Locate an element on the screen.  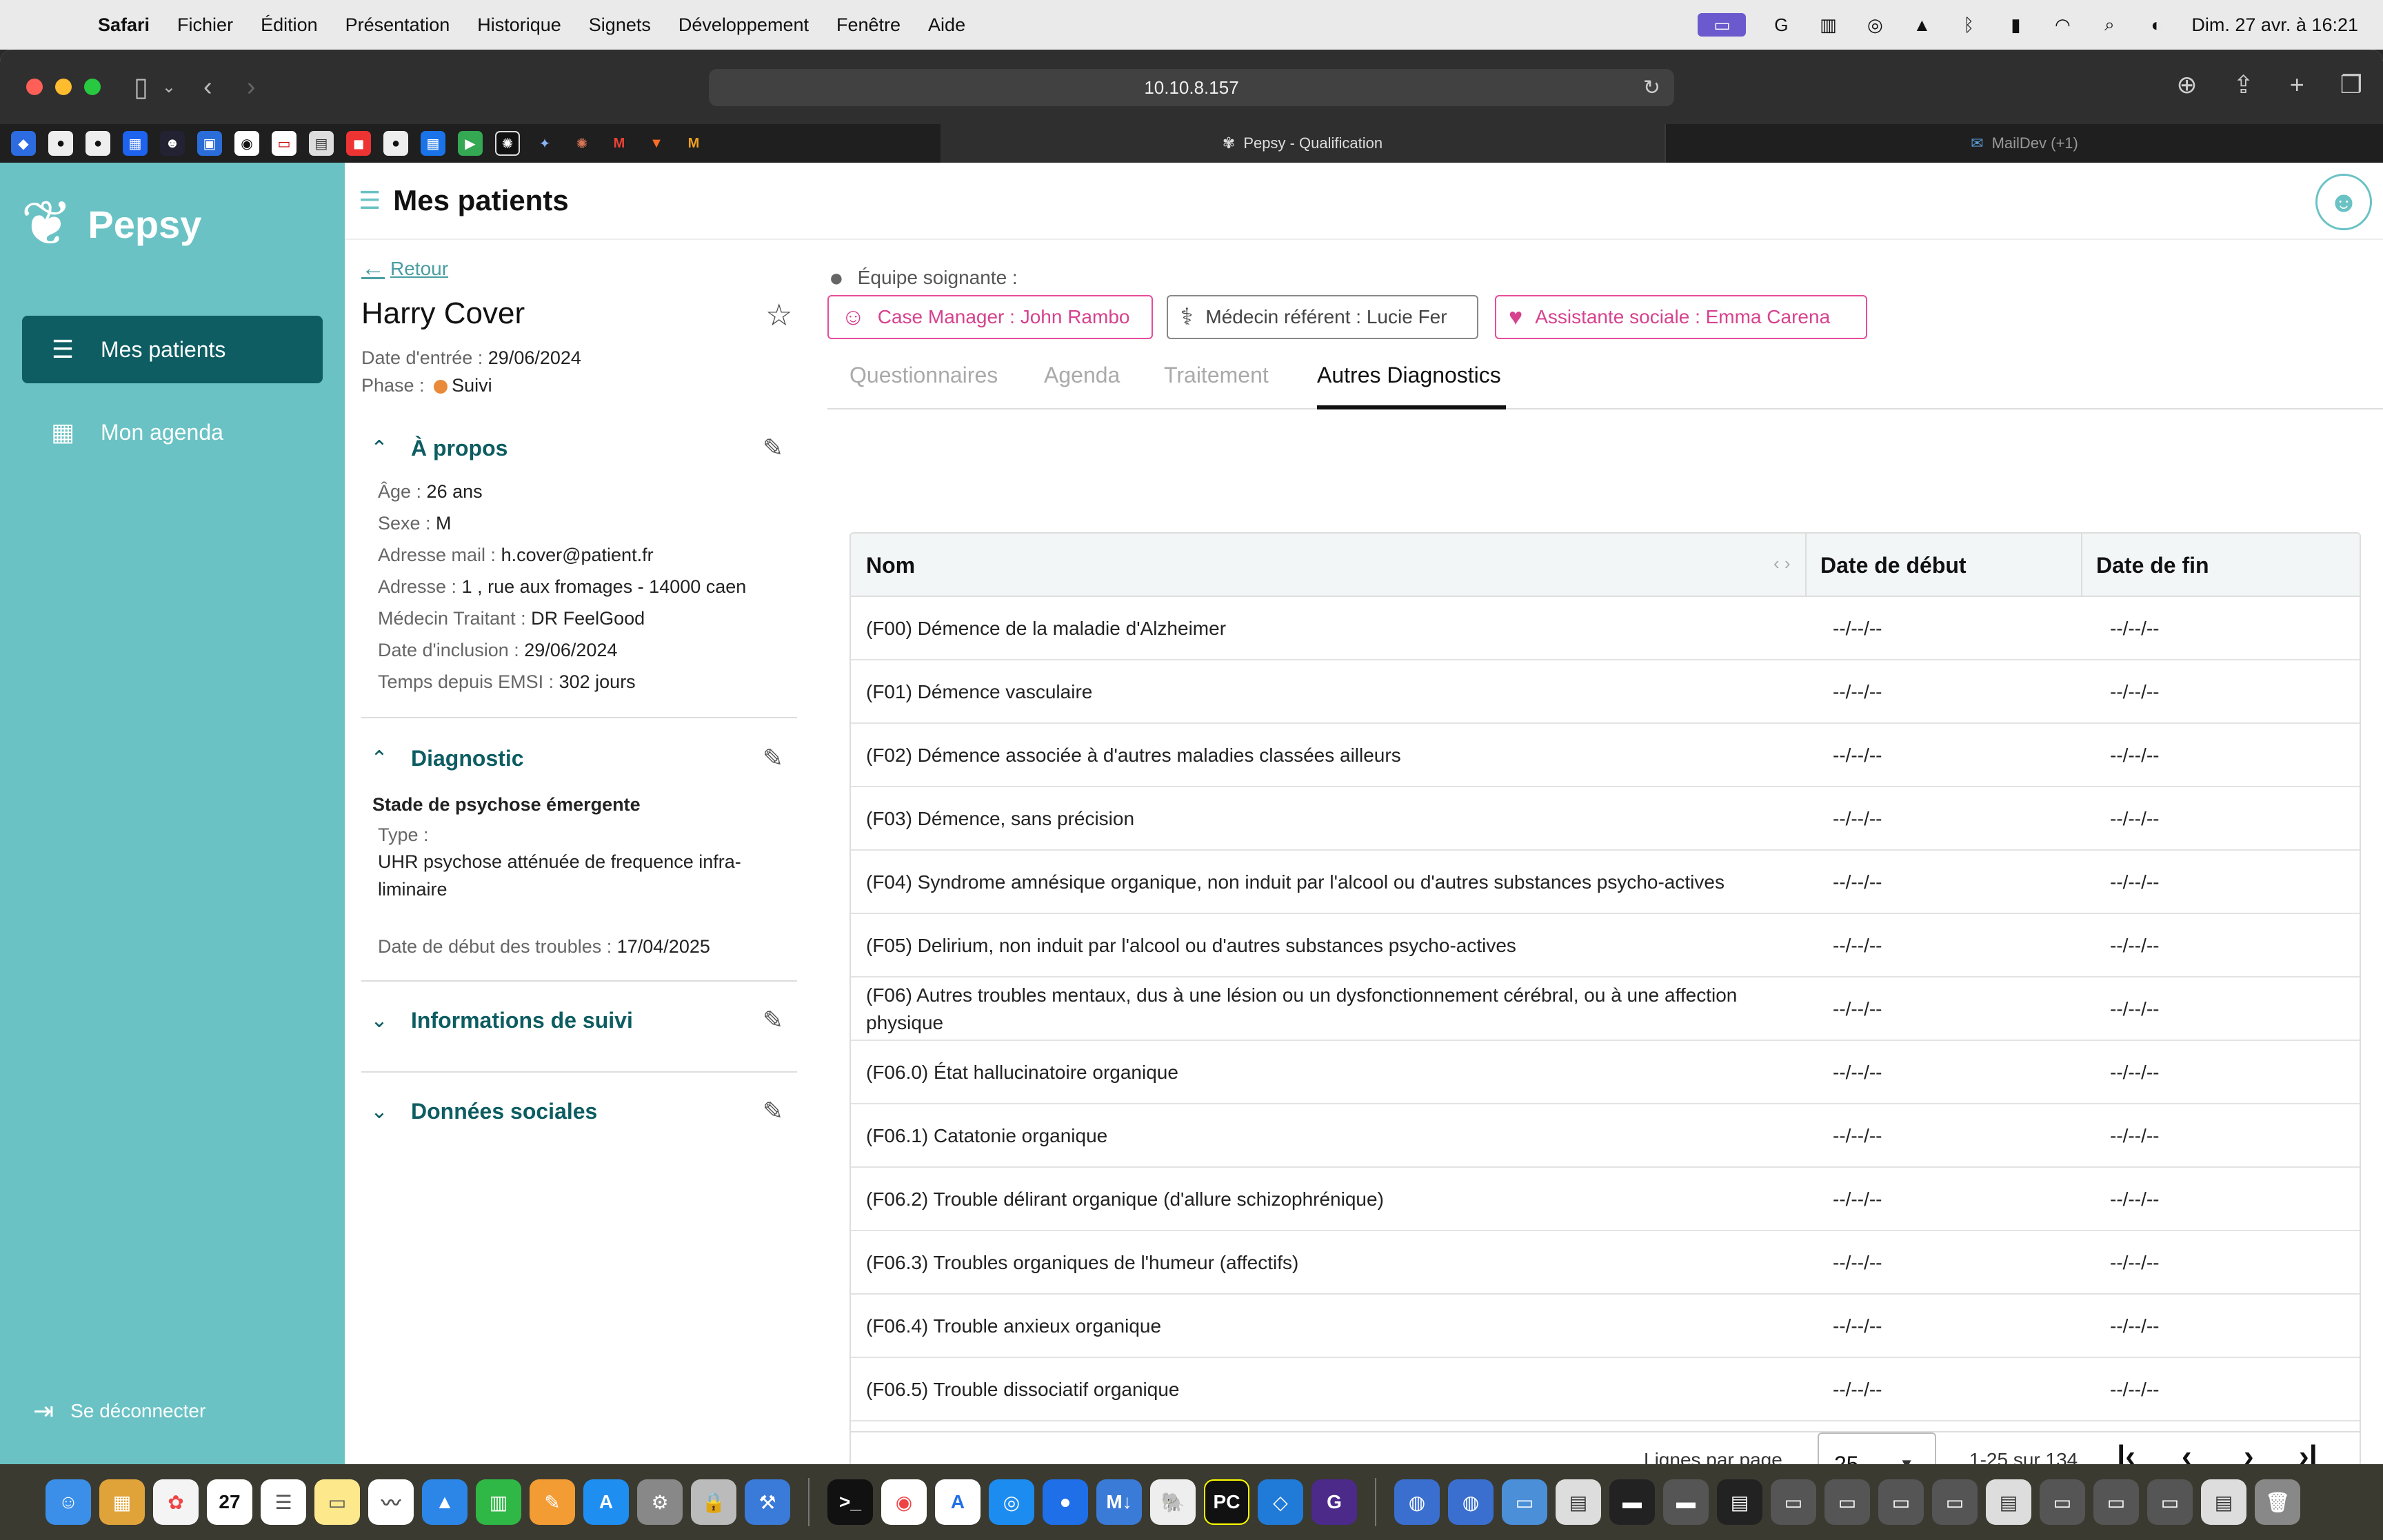
favorite-star-icon: ☆ is located at coordinates (778, 316).